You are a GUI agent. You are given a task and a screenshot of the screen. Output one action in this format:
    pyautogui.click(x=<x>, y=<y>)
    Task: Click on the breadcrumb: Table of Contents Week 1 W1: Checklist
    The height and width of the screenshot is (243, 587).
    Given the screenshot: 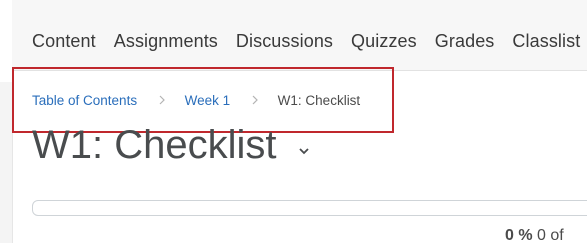 What is the action you would take?
    pyautogui.click(x=196, y=100)
    